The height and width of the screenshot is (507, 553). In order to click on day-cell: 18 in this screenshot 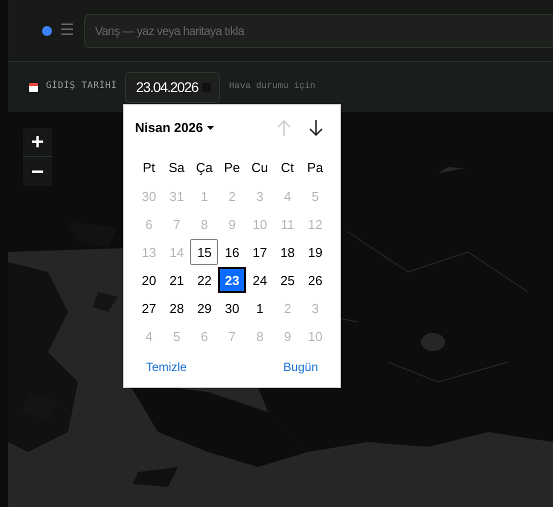, I will do `click(288, 252)`.